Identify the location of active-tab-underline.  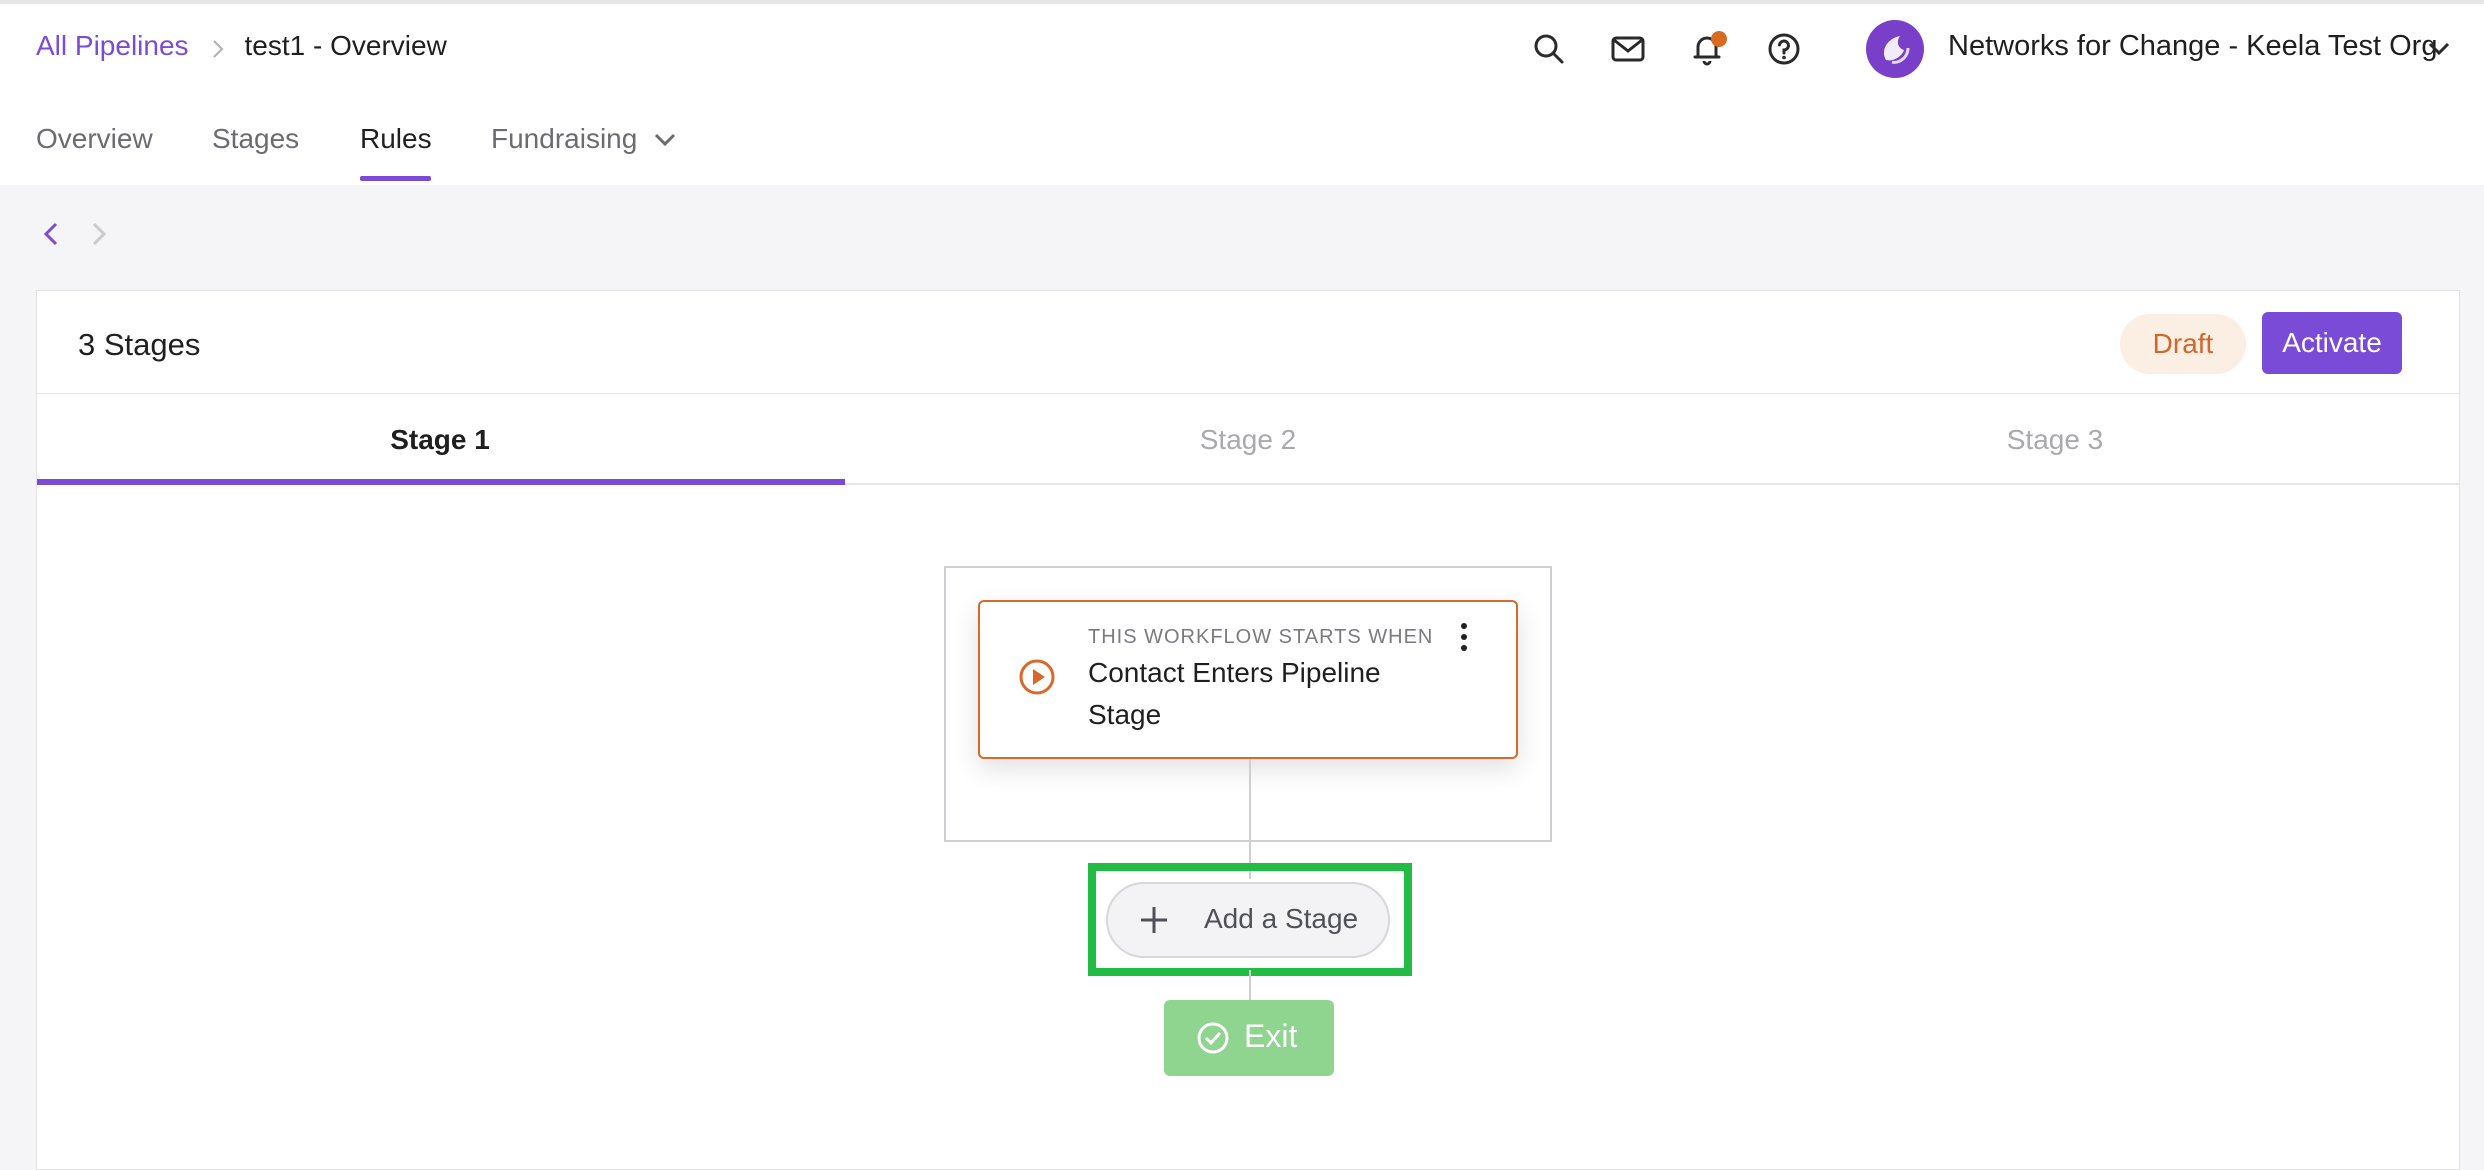
(395, 178).